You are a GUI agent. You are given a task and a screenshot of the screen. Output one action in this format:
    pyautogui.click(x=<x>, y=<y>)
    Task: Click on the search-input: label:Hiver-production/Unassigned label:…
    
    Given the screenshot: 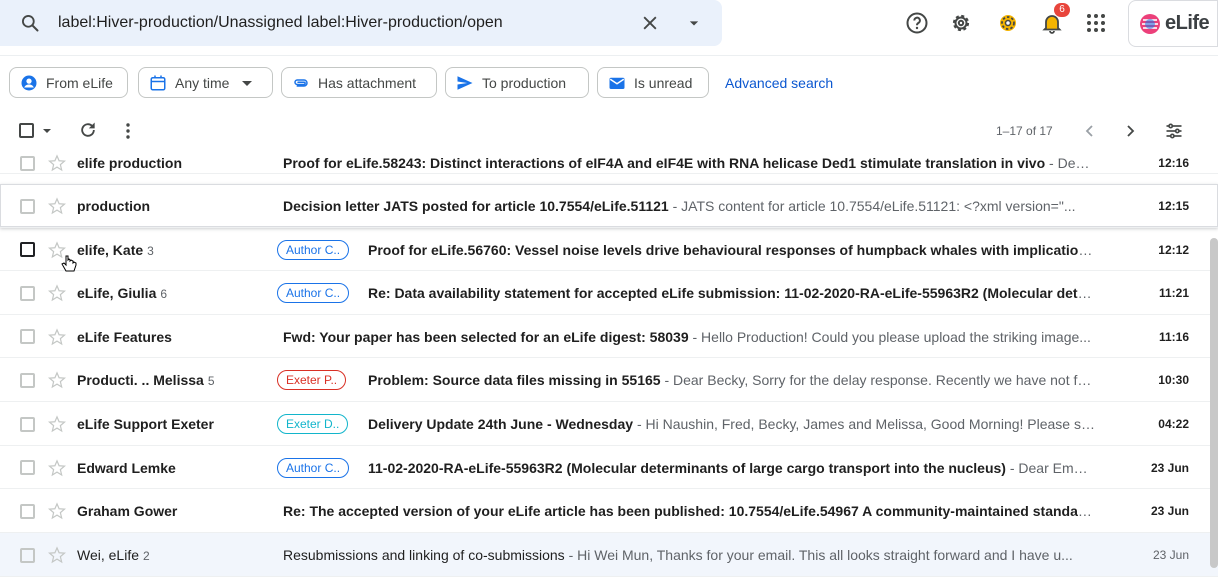 What is the action you would take?
    pyautogui.click(x=280, y=23)
    